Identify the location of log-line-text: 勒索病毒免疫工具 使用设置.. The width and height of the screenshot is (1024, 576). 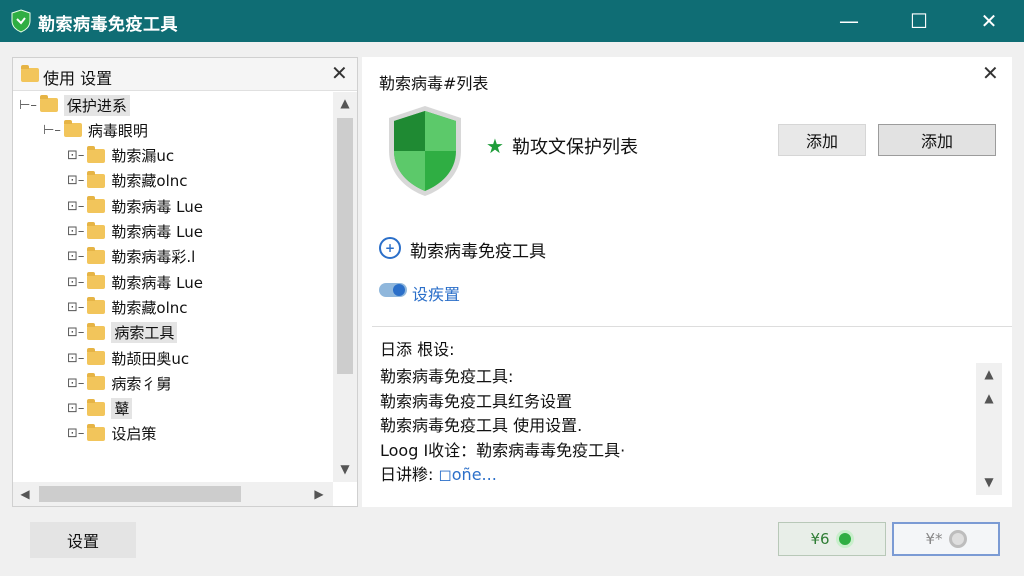
(481, 425).